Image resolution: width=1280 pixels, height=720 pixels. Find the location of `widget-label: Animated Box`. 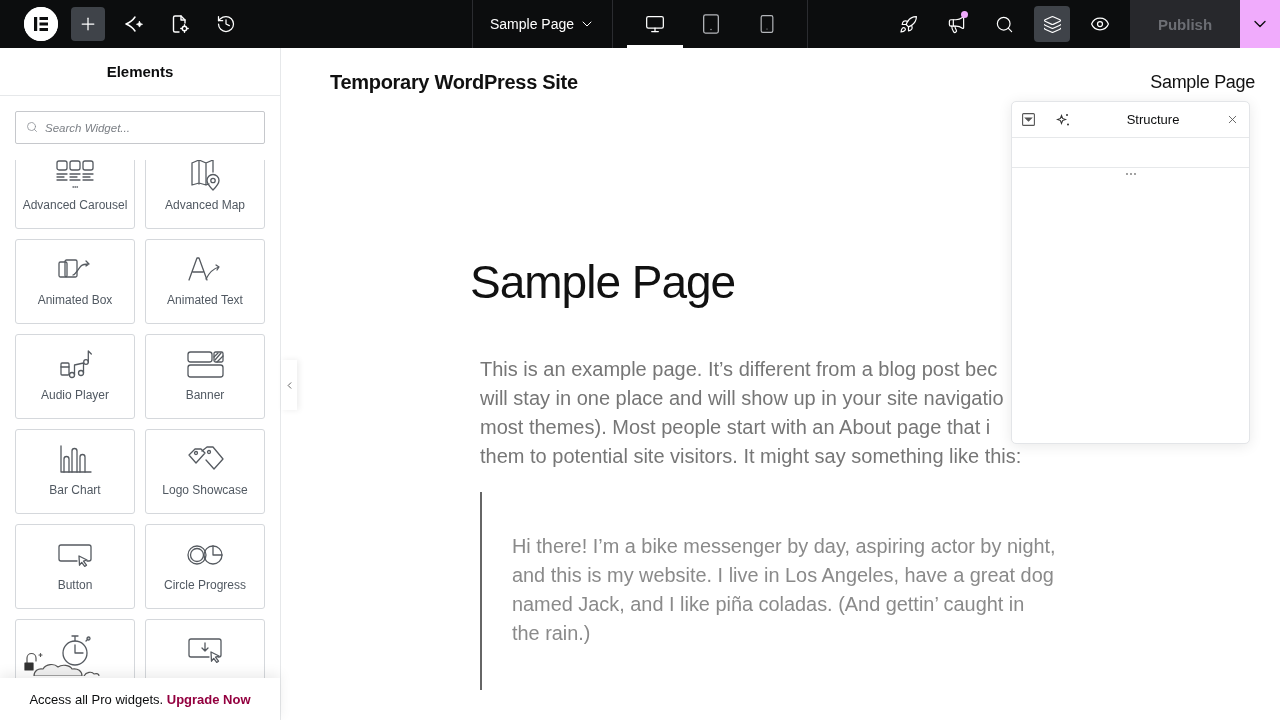

widget-label: Animated Box is located at coordinates (75, 300).